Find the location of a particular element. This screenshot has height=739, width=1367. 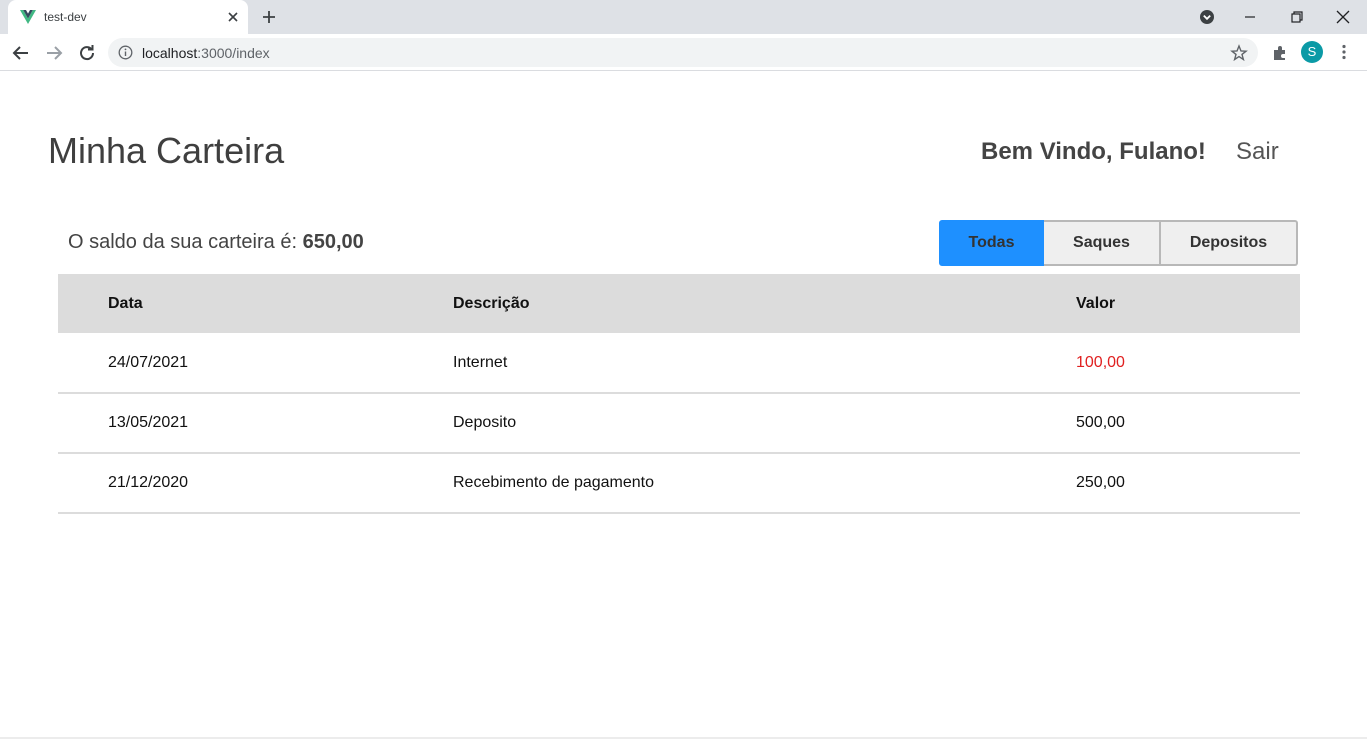

filter-all-button: Todas is located at coordinates (991, 243).